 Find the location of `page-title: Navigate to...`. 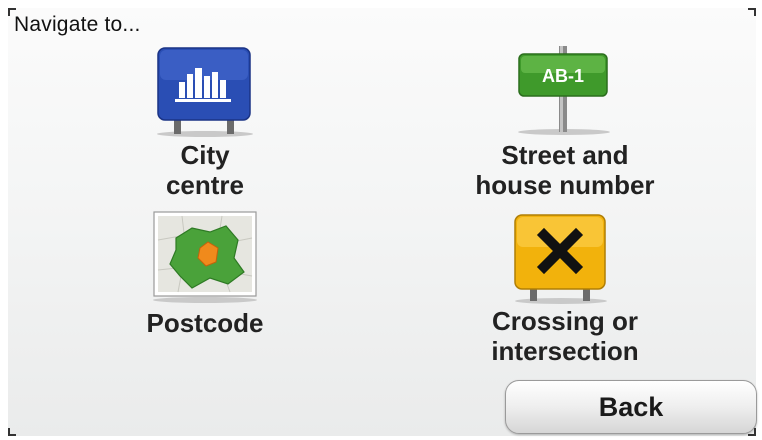

page-title: Navigate to... is located at coordinates (77, 24).